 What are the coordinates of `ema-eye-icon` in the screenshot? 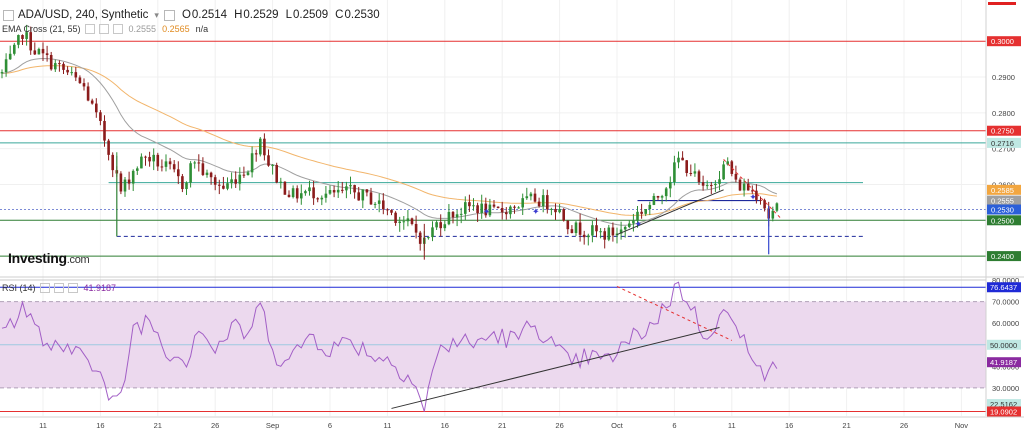 It's located at (89, 29).